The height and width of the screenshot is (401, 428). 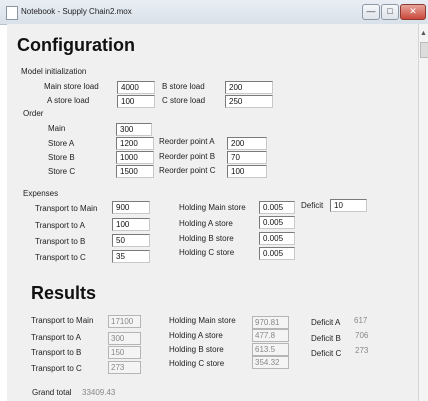 I want to click on model-init-label: Model initialization, so click(x=54, y=71).